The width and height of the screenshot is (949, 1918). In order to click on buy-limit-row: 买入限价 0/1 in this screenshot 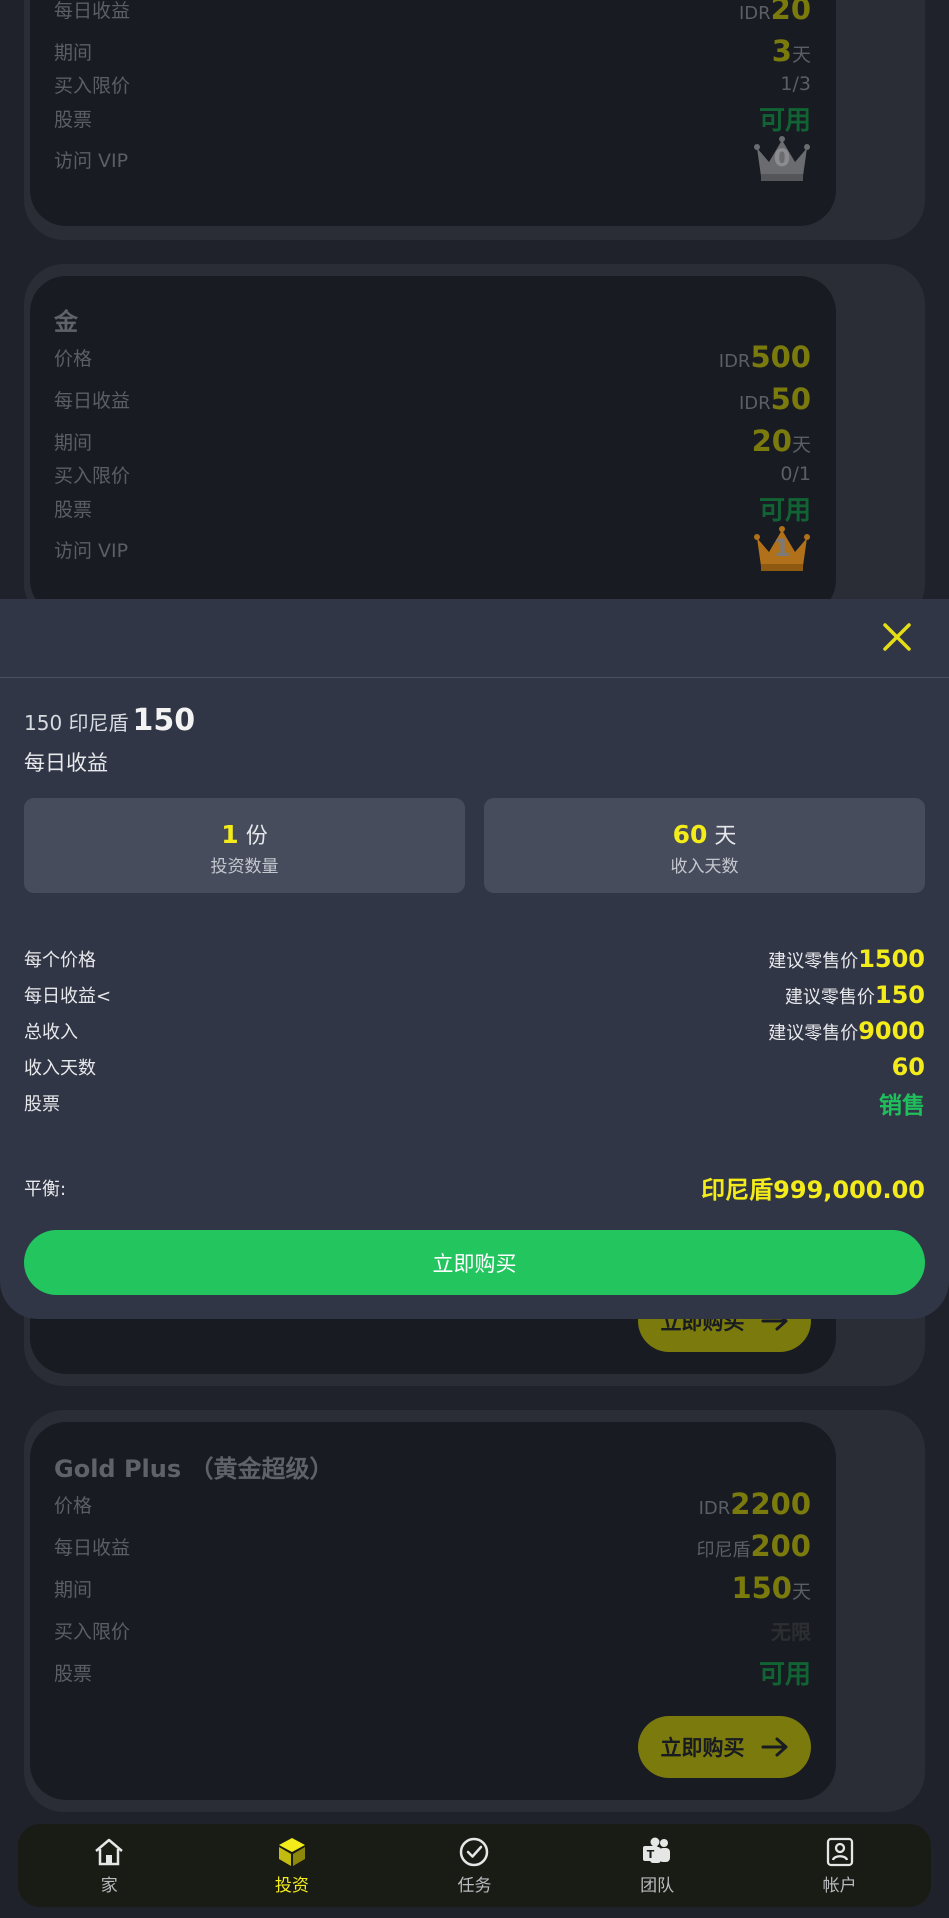, I will do `click(432, 474)`.